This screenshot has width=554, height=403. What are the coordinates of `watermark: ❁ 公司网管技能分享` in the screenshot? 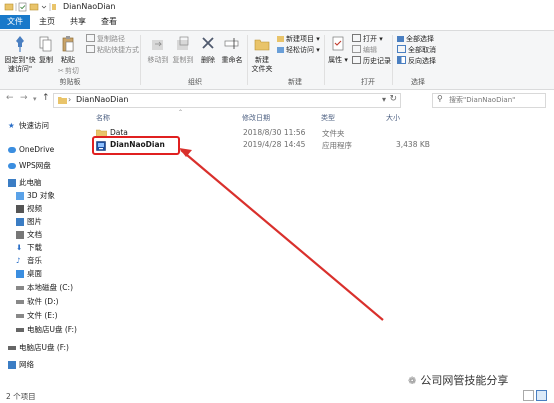 It's located at (458, 380).